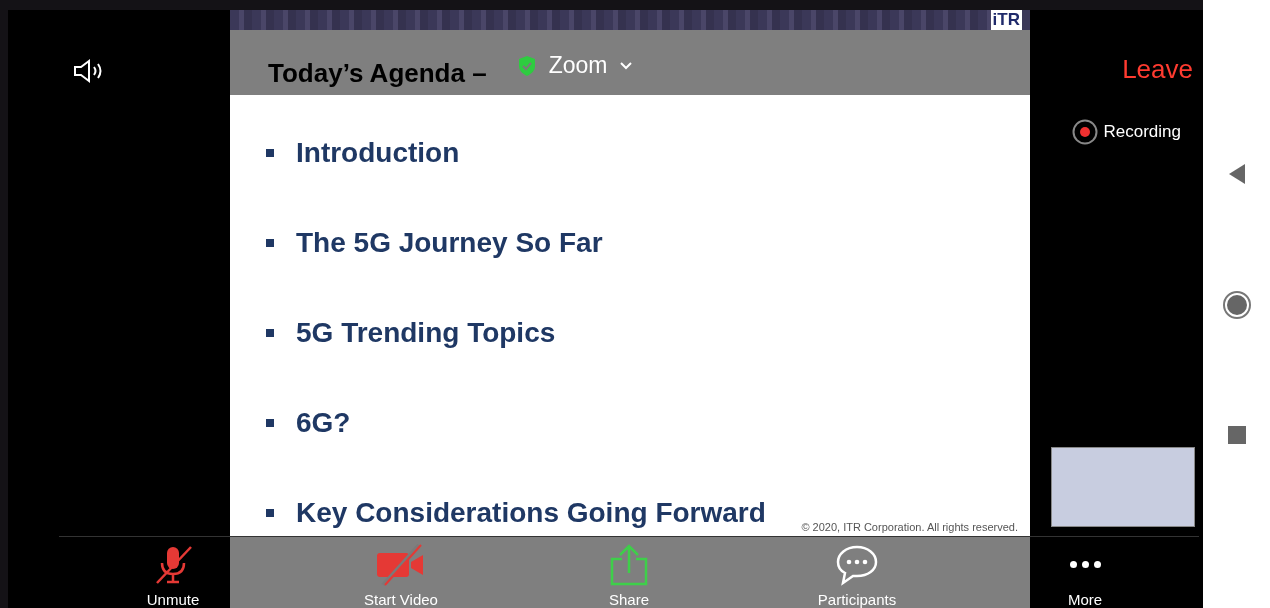 This screenshot has height=608, width=1270. I want to click on meeting-title: Zoom, so click(578, 65).